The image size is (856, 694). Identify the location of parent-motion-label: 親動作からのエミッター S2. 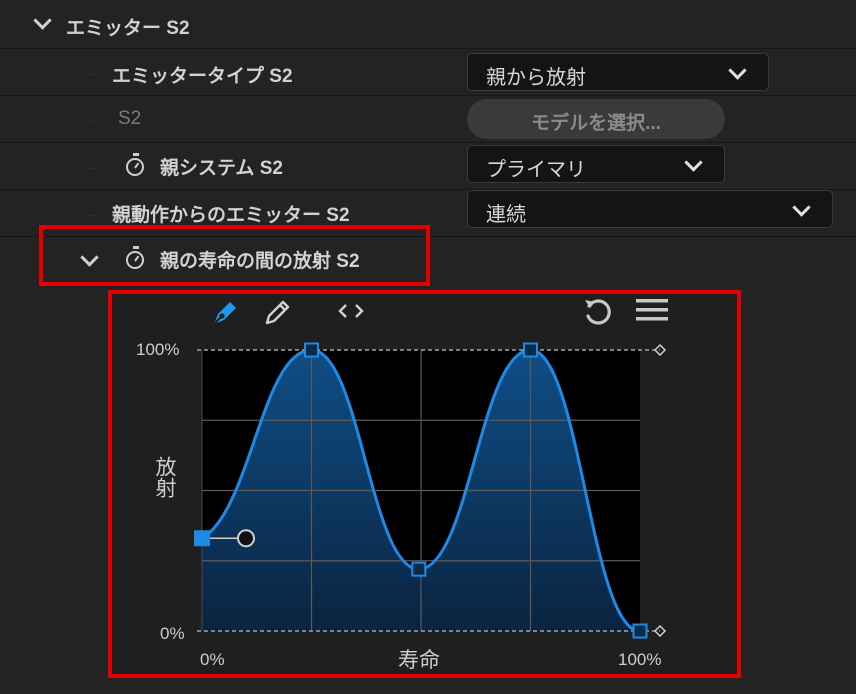
(231, 215).